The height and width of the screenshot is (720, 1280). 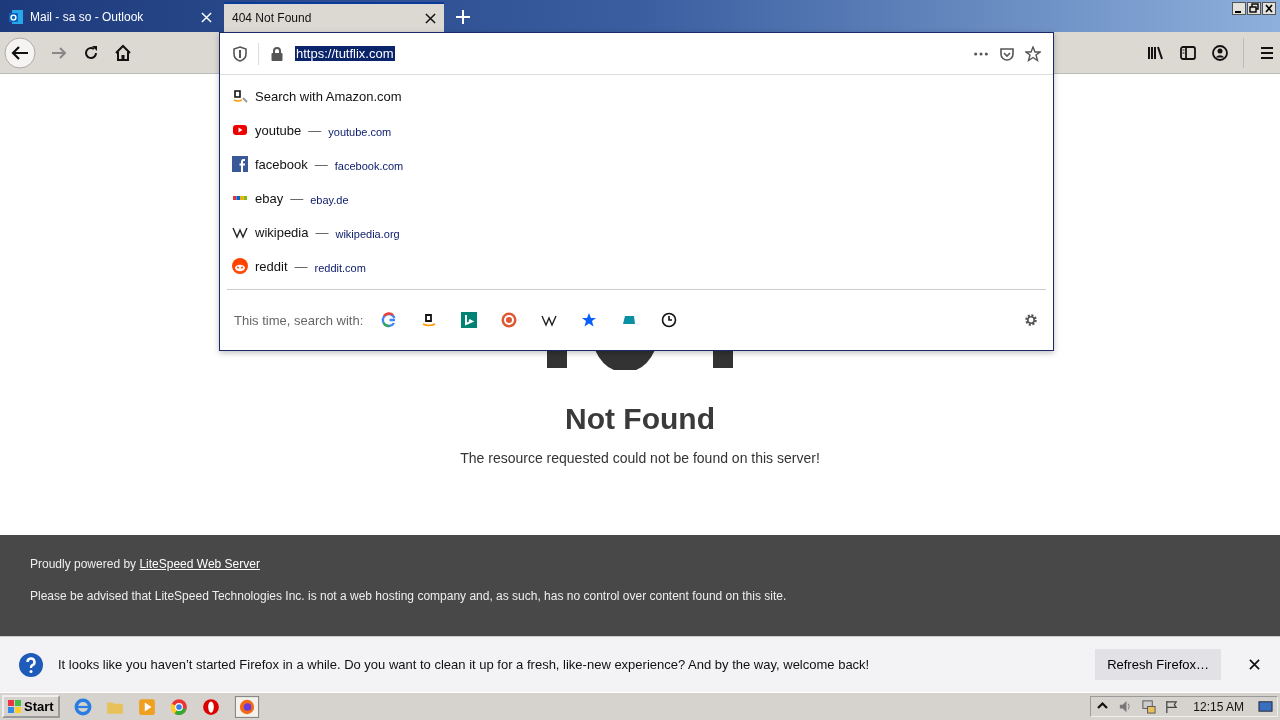 I want to click on facebook-icon, so click(x=240, y=164).